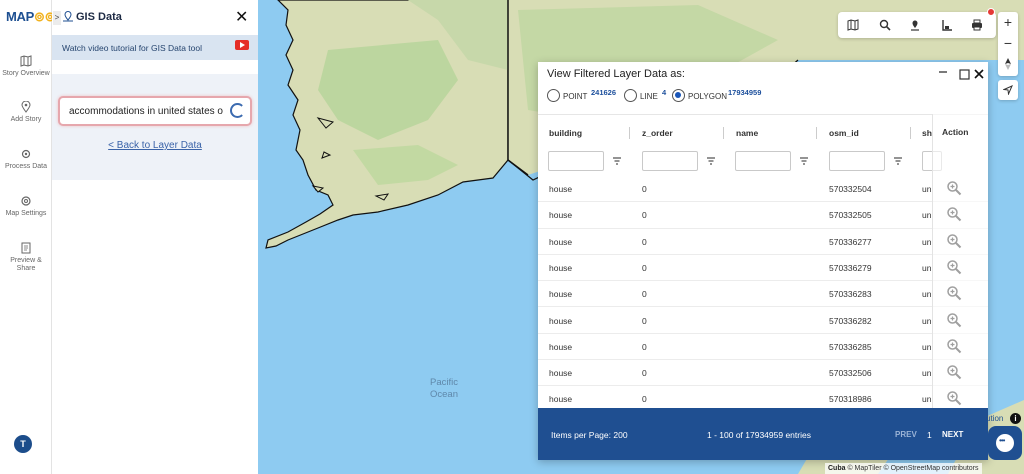 The height and width of the screenshot is (474, 1024). I want to click on navigation-arrow-icon, so click(1008, 90).